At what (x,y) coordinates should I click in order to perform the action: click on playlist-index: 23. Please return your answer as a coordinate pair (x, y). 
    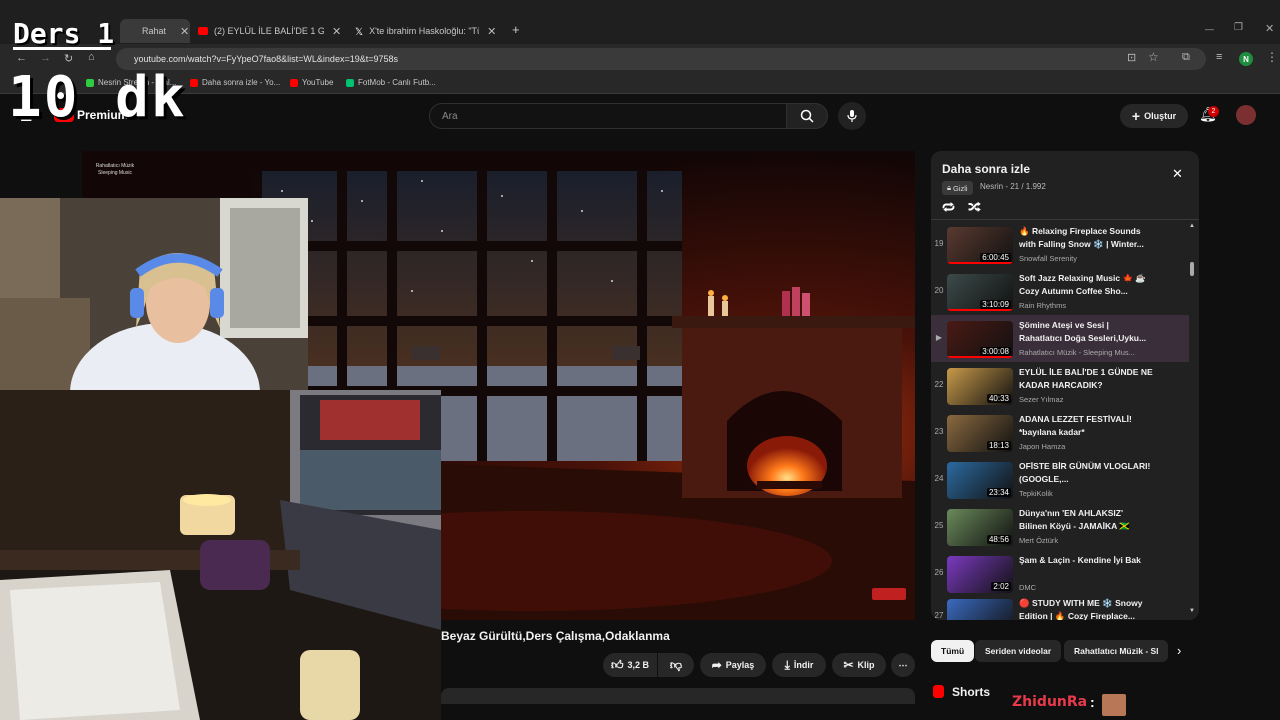
    Looking at the image, I should click on (939, 431).